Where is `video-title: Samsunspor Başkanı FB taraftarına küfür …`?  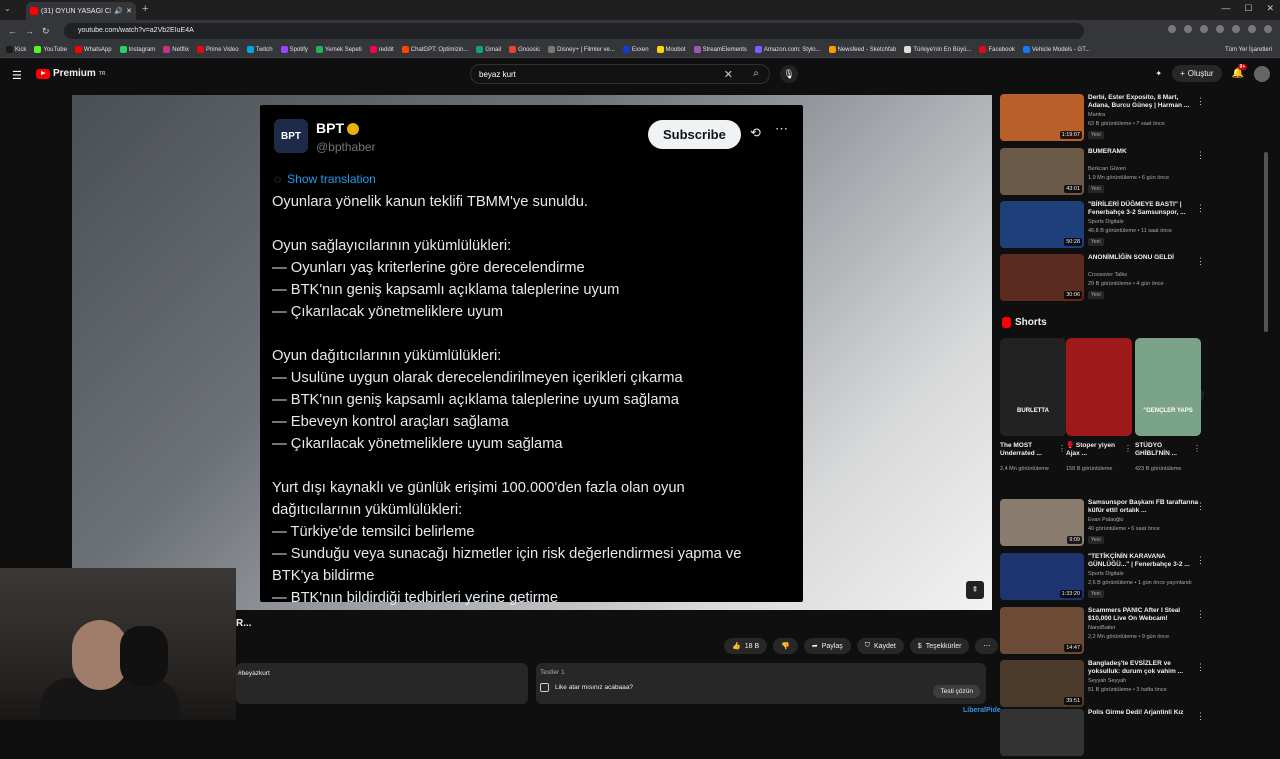 video-title: Samsunspor Başkanı FB taraftarına küfür … is located at coordinates (1144, 507).